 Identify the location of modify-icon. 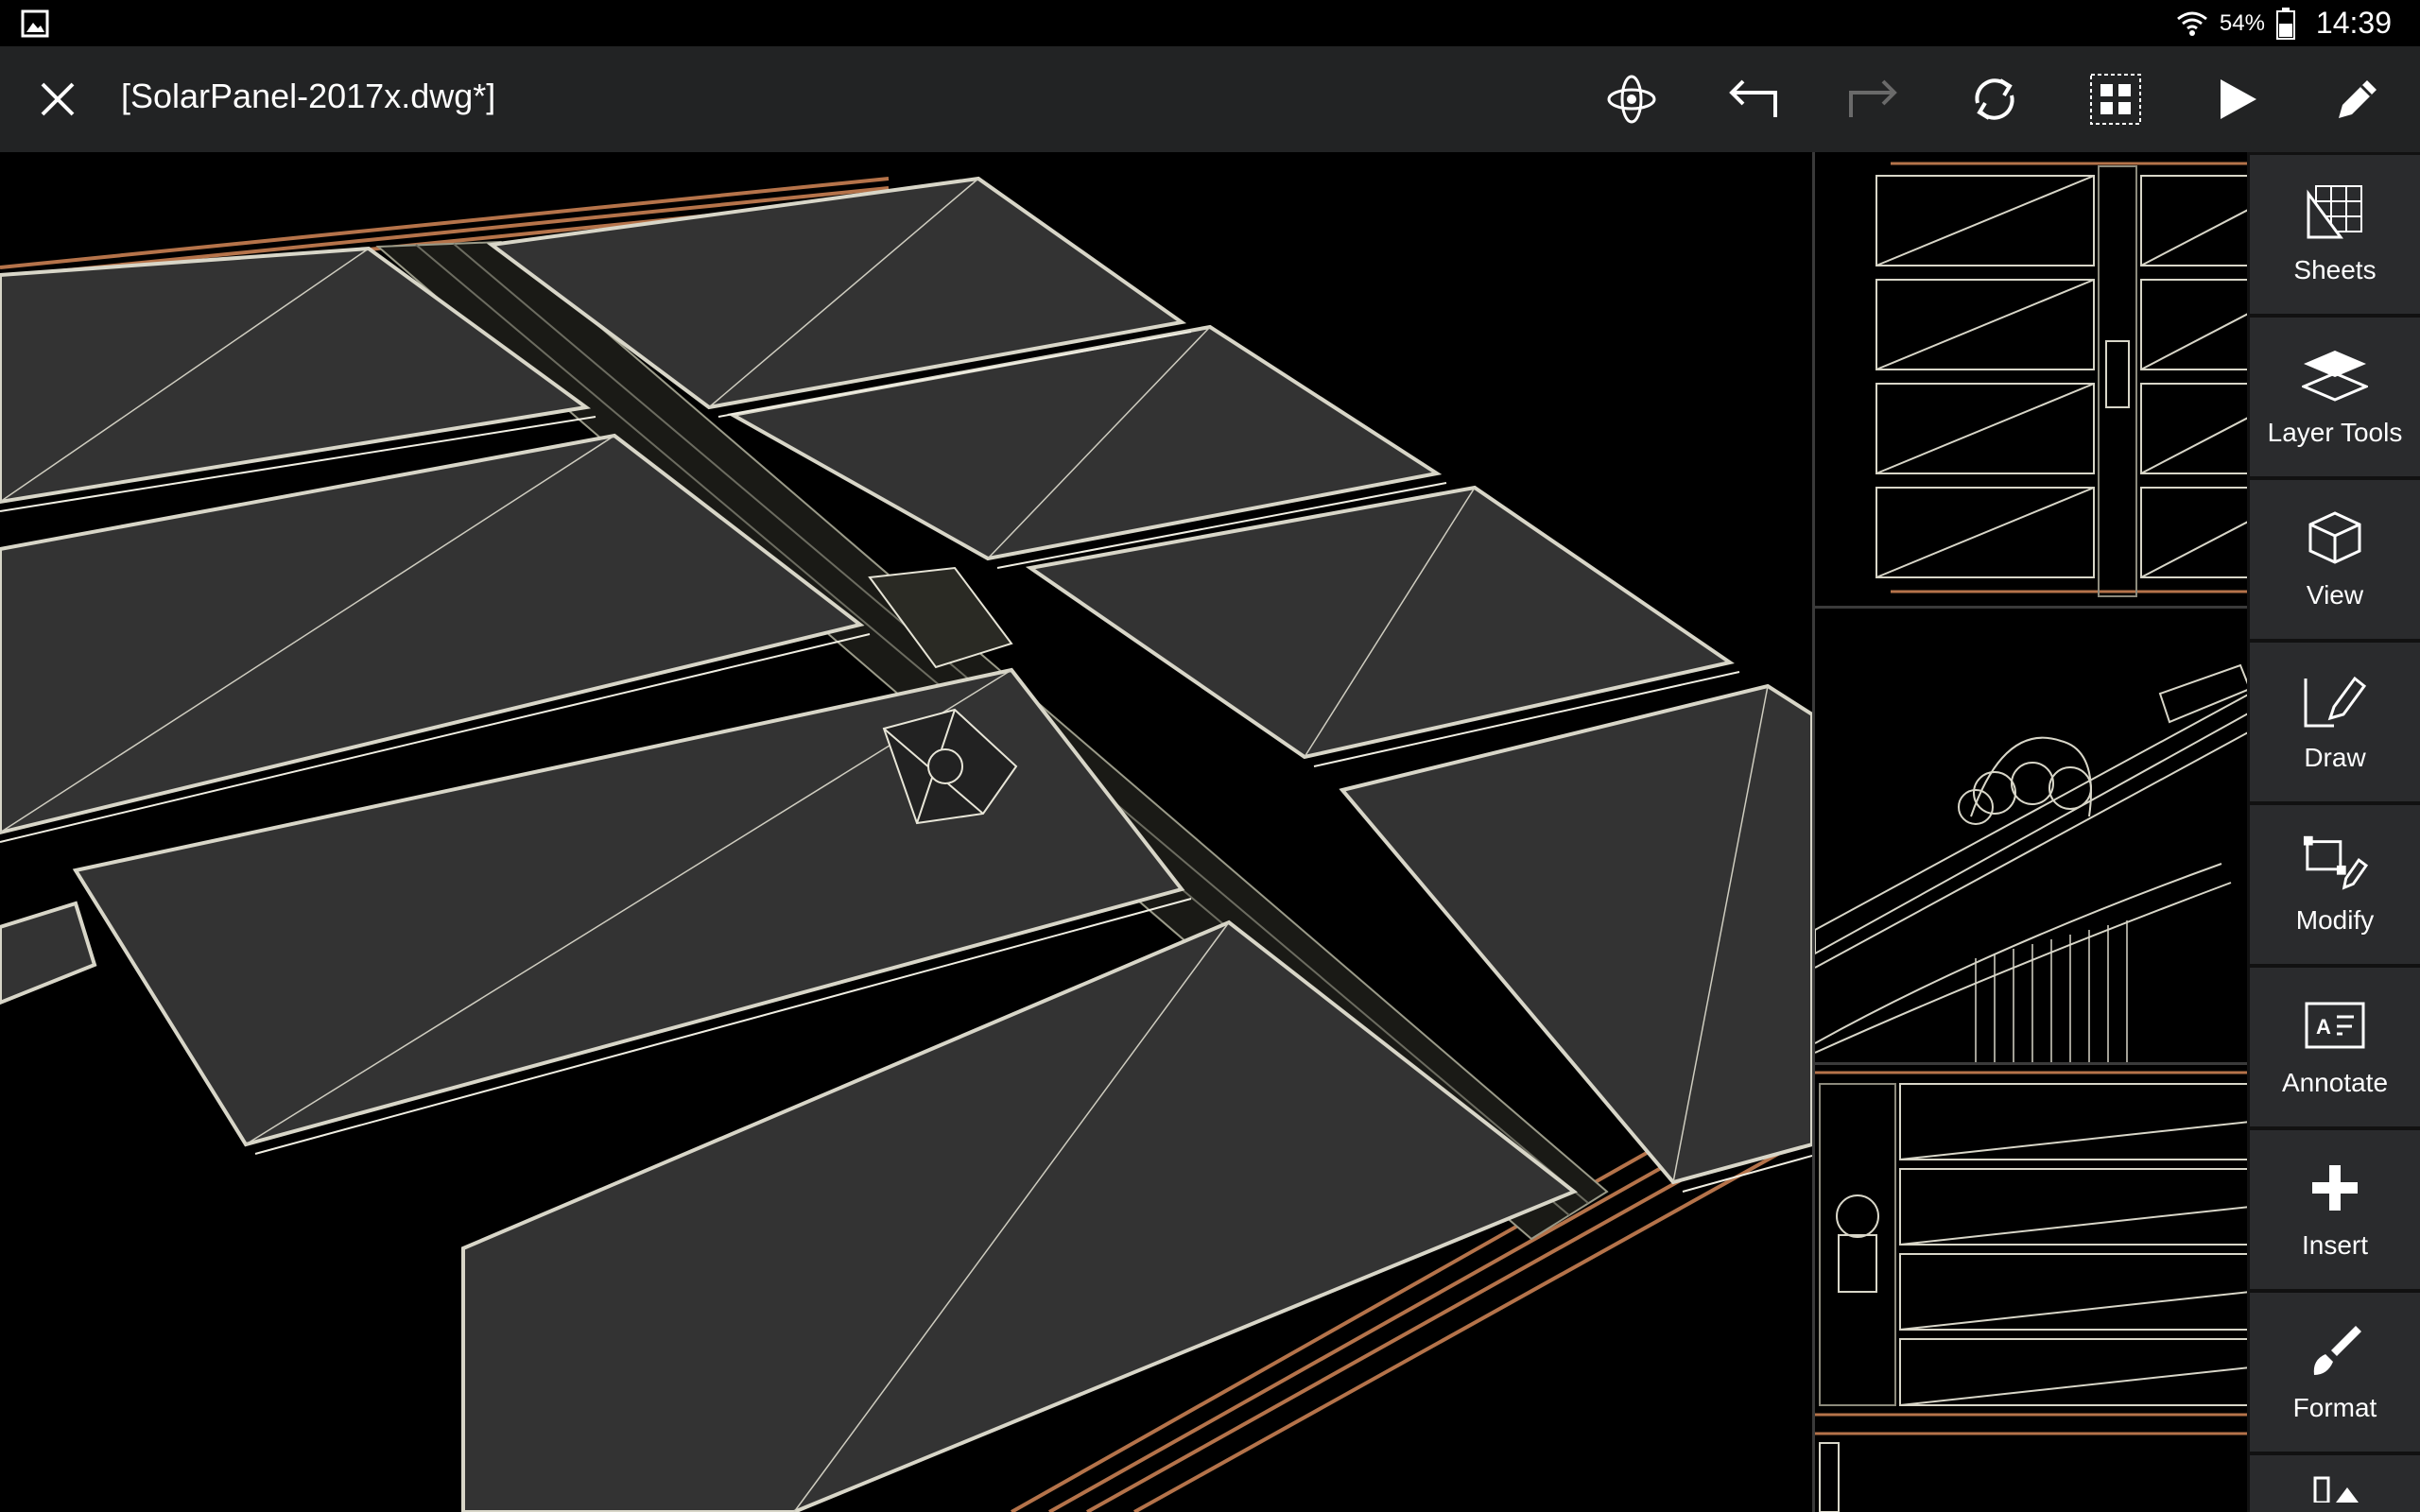
(2335, 862).